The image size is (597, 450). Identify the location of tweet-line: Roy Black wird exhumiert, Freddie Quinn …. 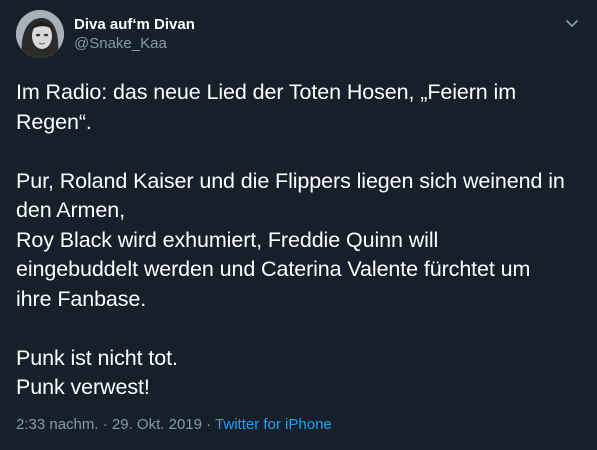
(227, 239).